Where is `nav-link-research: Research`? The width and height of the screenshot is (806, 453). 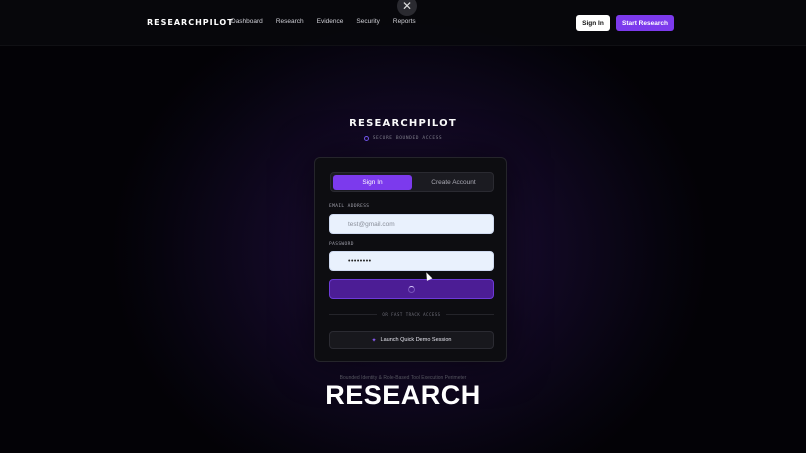 nav-link-research: Research is located at coordinates (290, 21).